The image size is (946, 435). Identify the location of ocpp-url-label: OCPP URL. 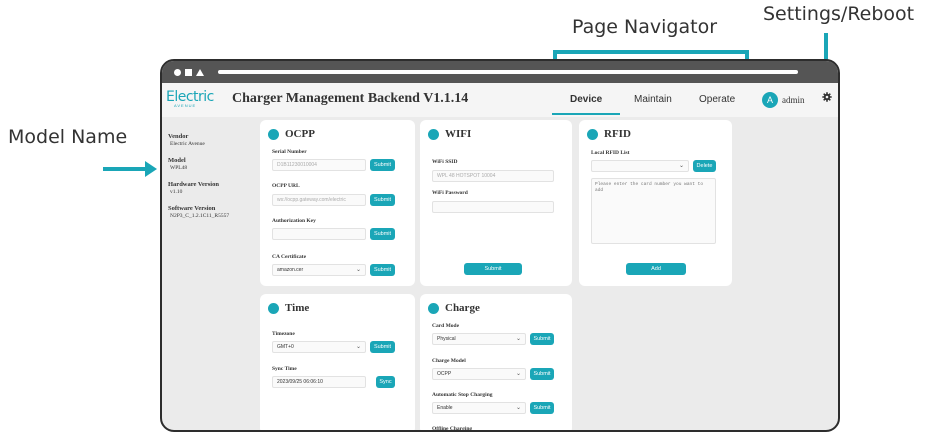
(286, 186).